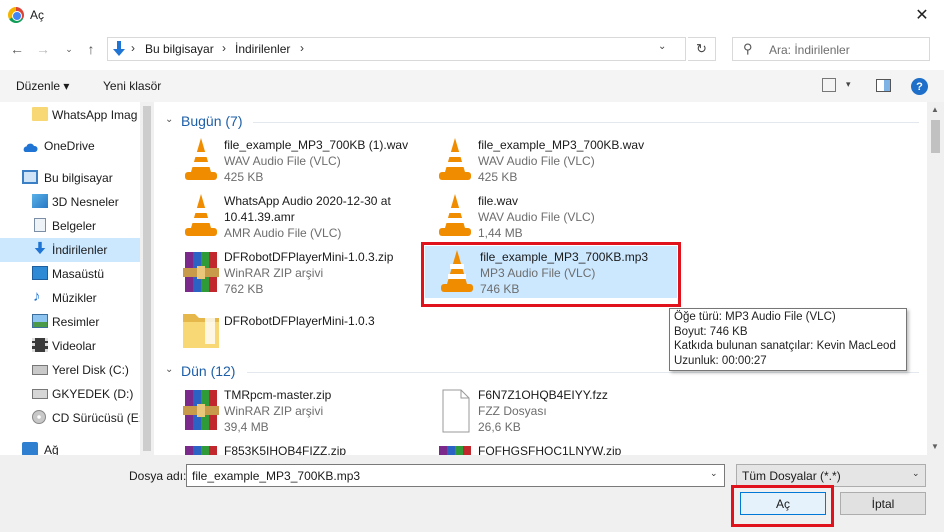  What do you see at coordinates (848, 84) in the screenshot?
I see `view-dropdown-icon: ▾` at bounding box center [848, 84].